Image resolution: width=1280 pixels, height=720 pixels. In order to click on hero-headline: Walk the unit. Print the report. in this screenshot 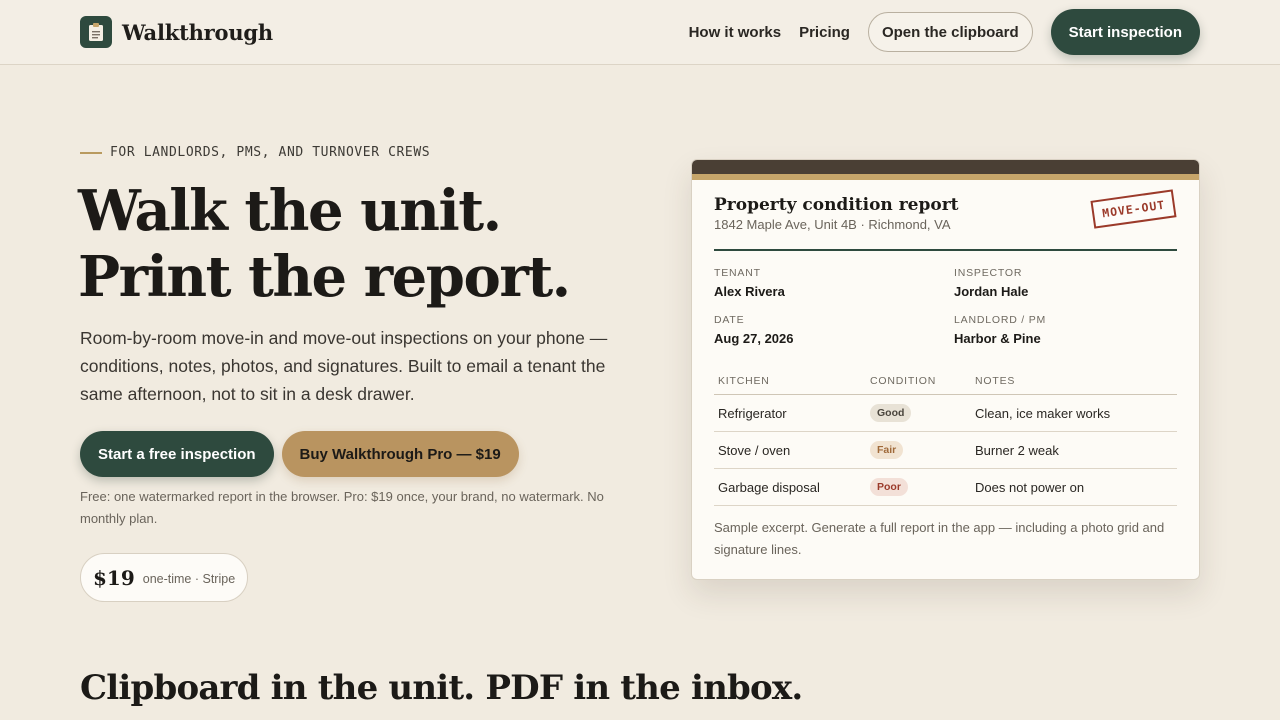, I will do `click(358, 244)`.